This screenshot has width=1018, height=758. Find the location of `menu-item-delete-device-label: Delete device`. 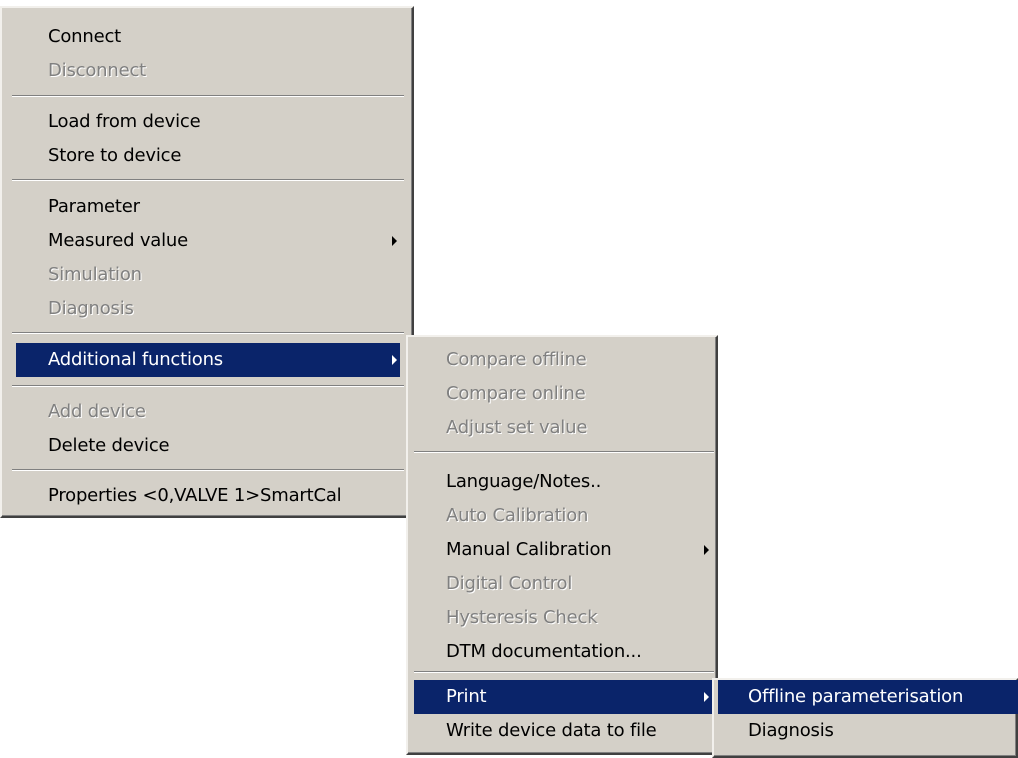

menu-item-delete-device-label: Delete device is located at coordinates (109, 445).